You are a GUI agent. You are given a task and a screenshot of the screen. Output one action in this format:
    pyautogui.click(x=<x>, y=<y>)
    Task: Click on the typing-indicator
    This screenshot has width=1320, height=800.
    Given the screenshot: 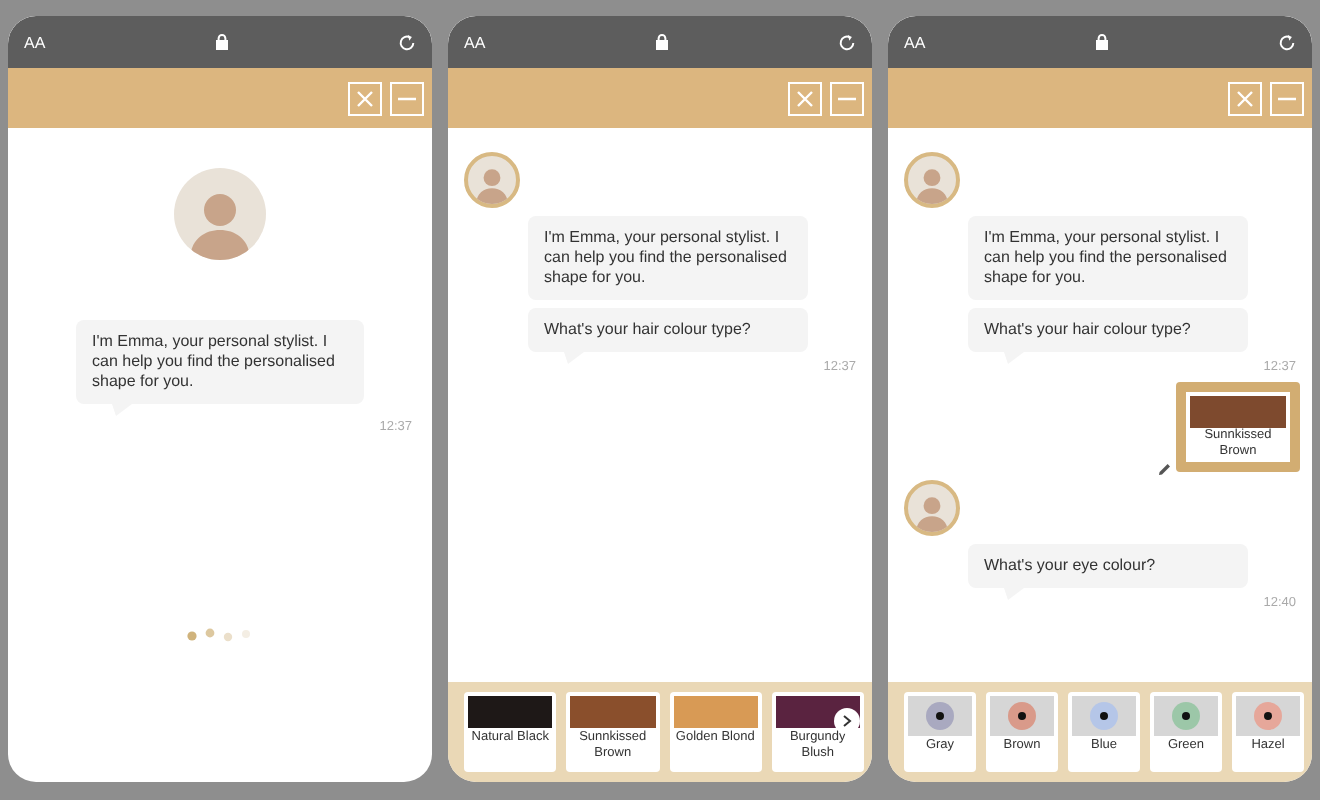 What is the action you would take?
    pyautogui.click(x=220, y=634)
    